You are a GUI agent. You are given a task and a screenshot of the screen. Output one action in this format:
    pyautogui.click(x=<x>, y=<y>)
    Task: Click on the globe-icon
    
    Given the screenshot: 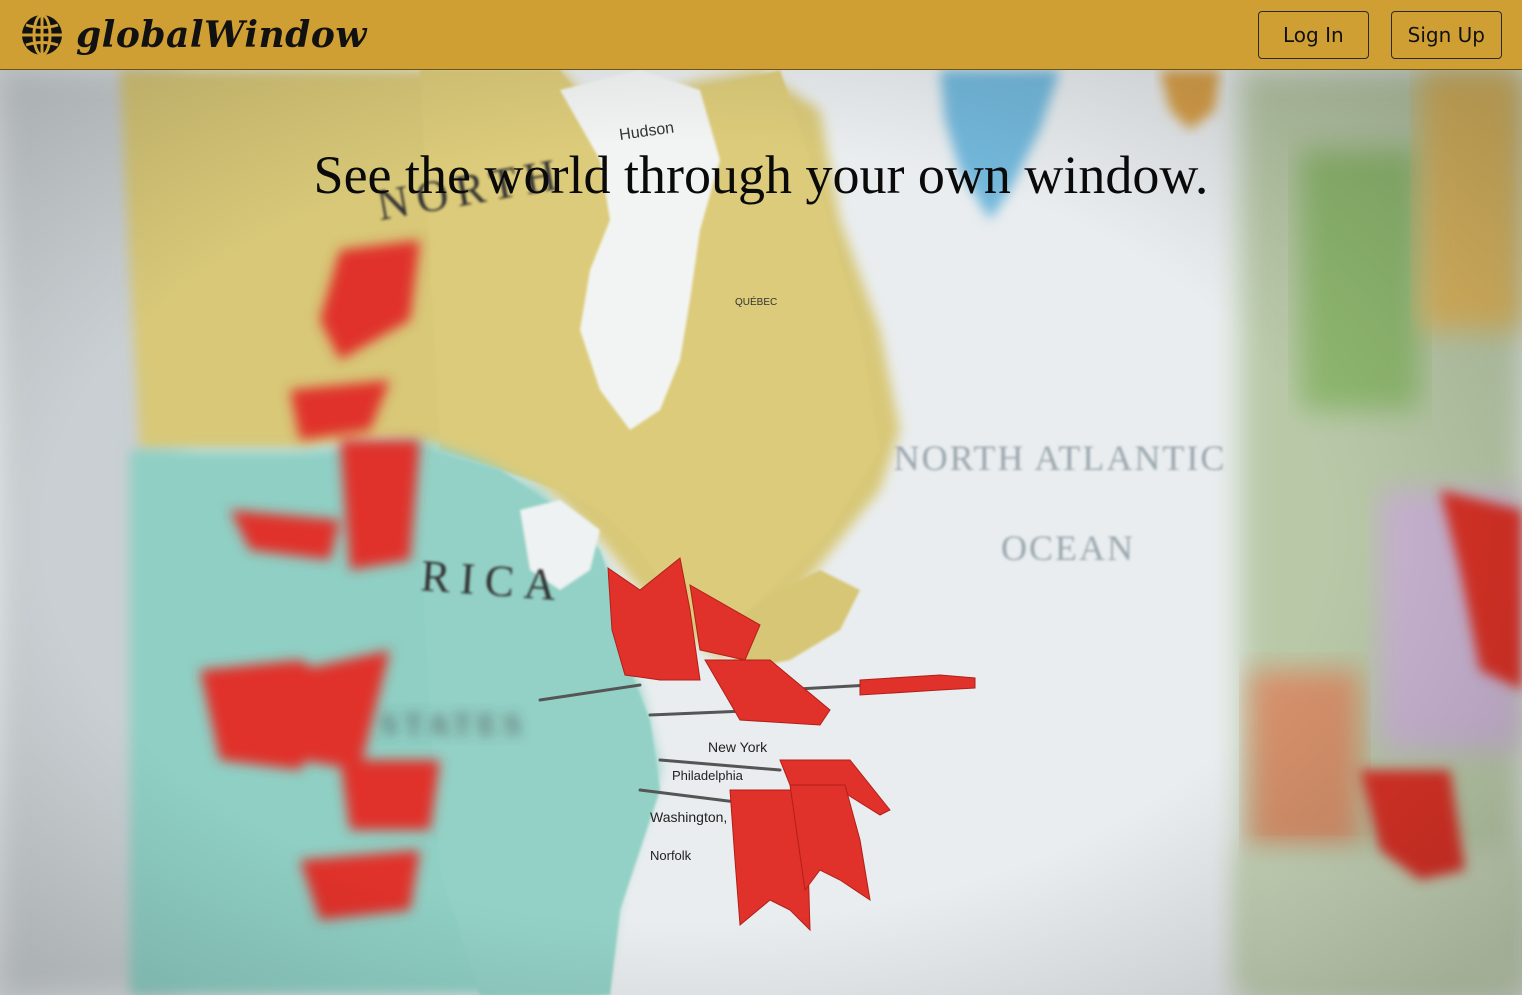 What is the action you would take?
    pyautogui.click(x=42, y=34)
    